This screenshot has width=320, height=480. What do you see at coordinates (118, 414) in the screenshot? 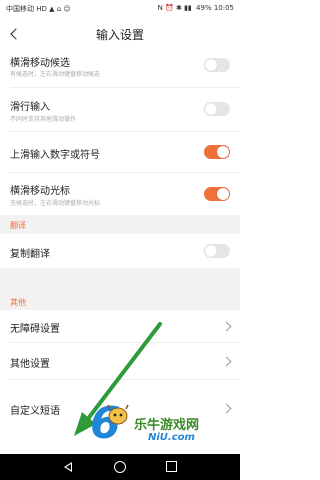
I see `cow-mascot-icon` at bounding box center [118, 414].